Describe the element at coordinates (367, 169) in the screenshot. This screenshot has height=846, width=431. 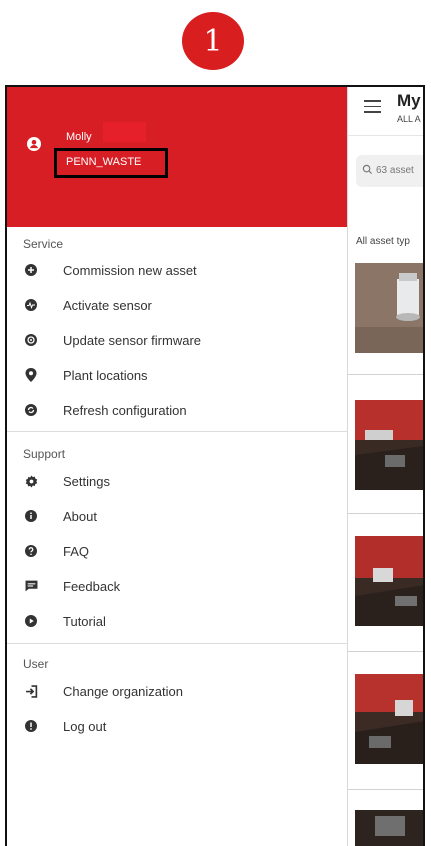
I see `search-icon` at that location.